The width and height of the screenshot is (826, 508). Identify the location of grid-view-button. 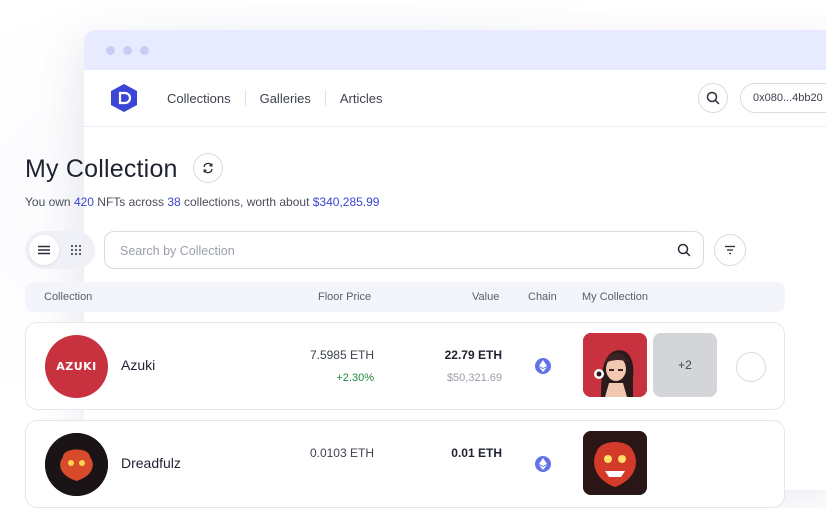
(76, 250).